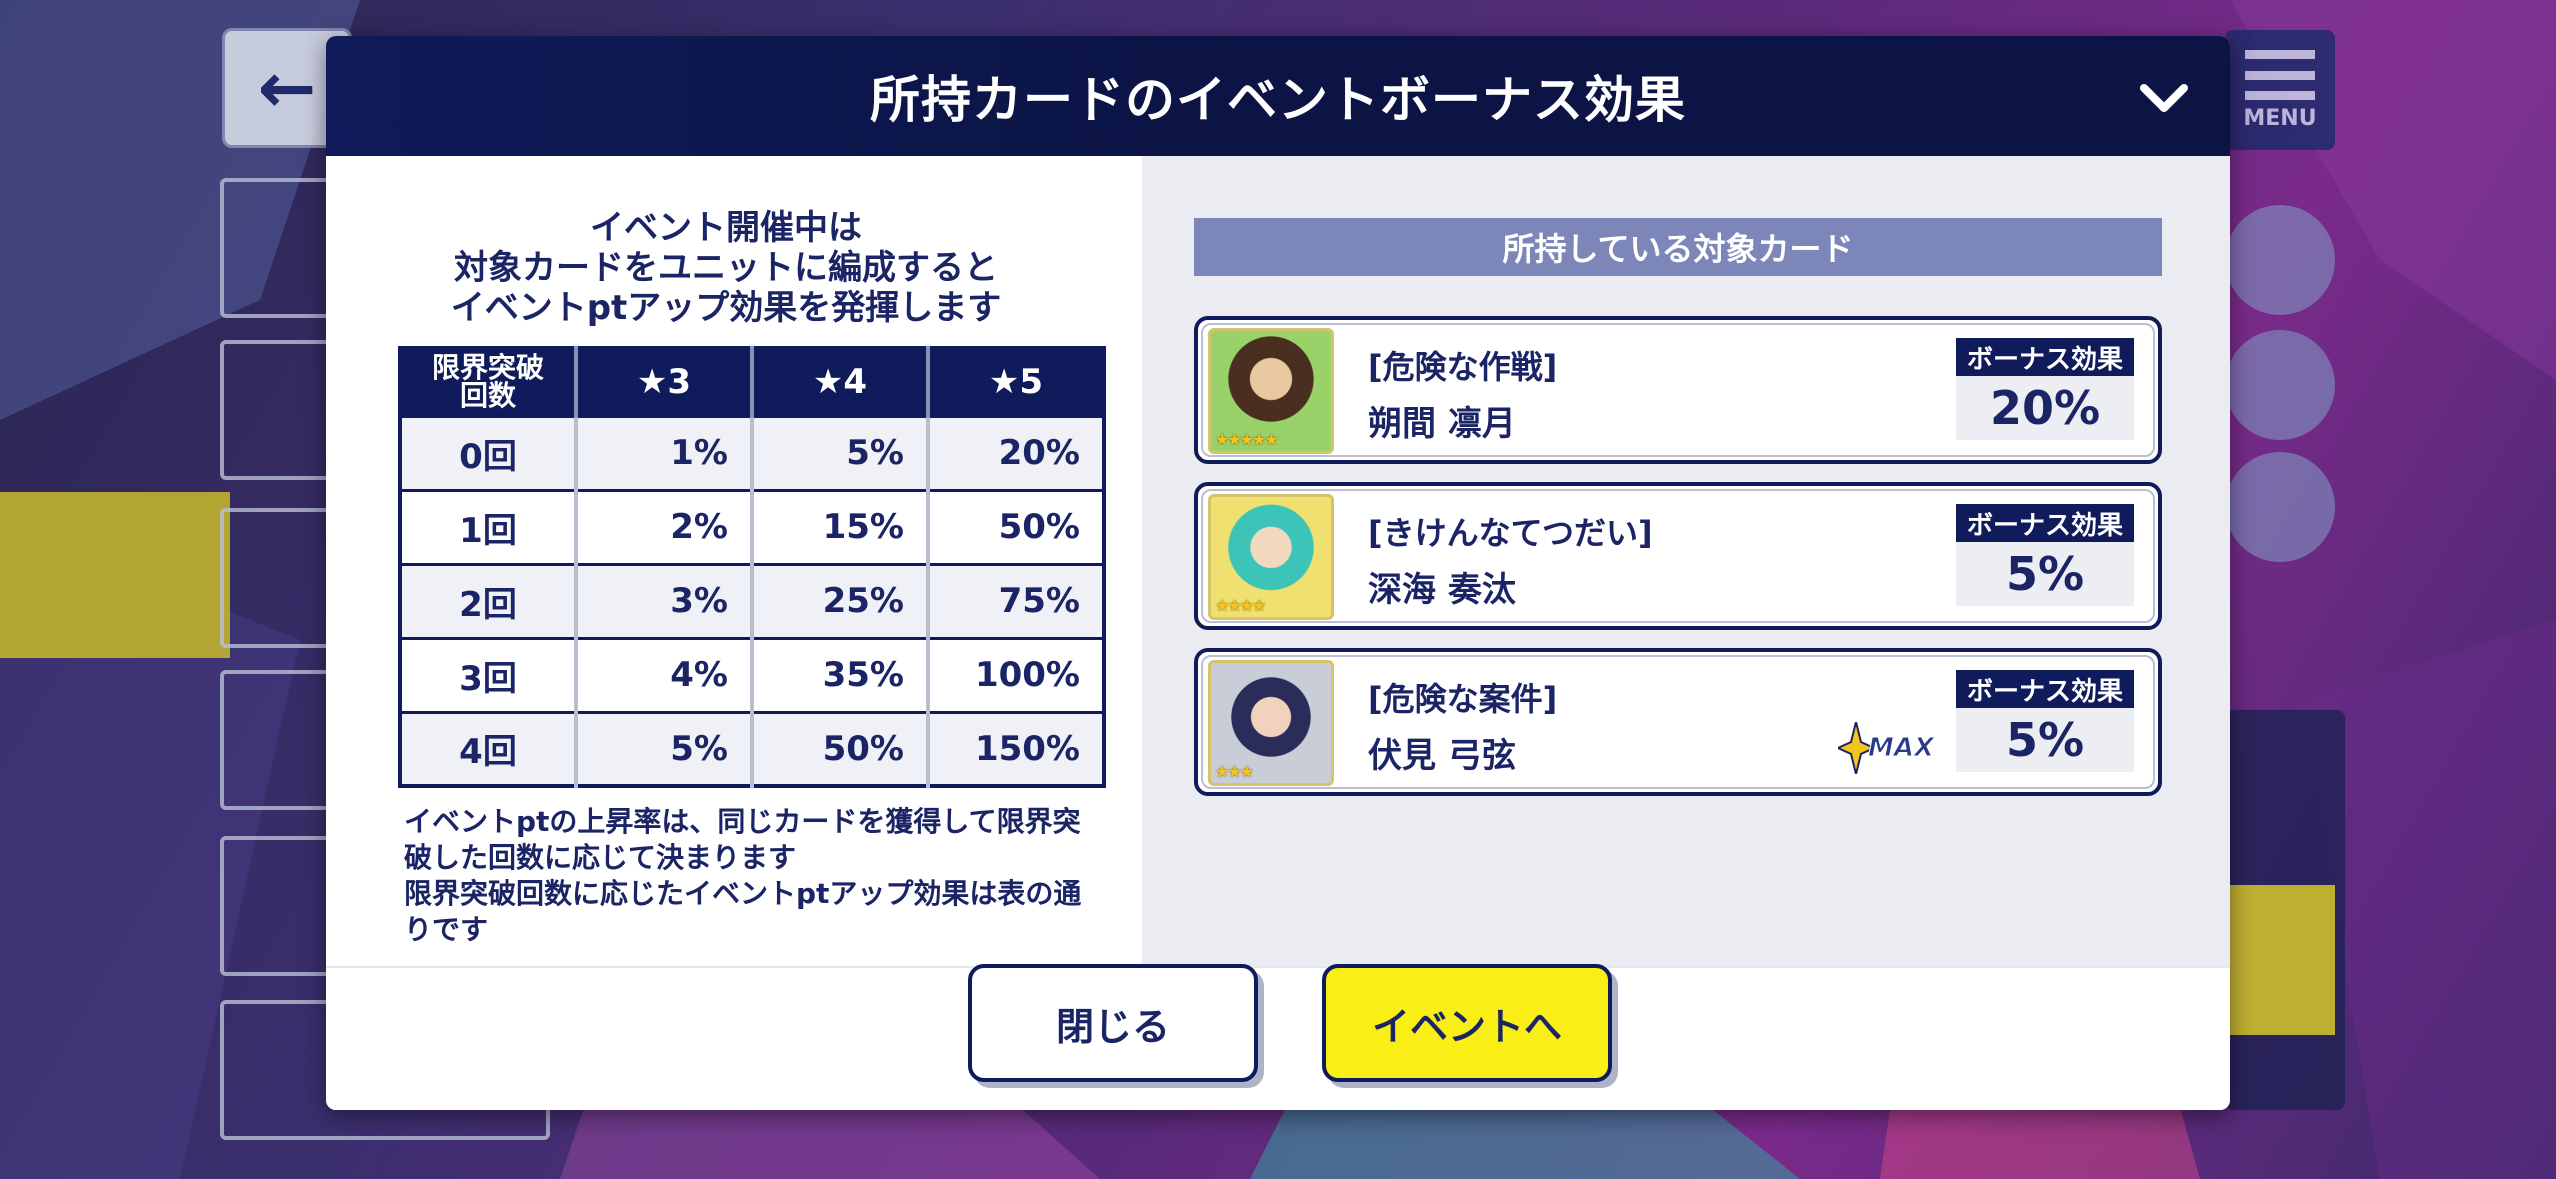 The image size is (2556, 1179). I want to click on back-arrow-icon: ←, so click(287, 88).